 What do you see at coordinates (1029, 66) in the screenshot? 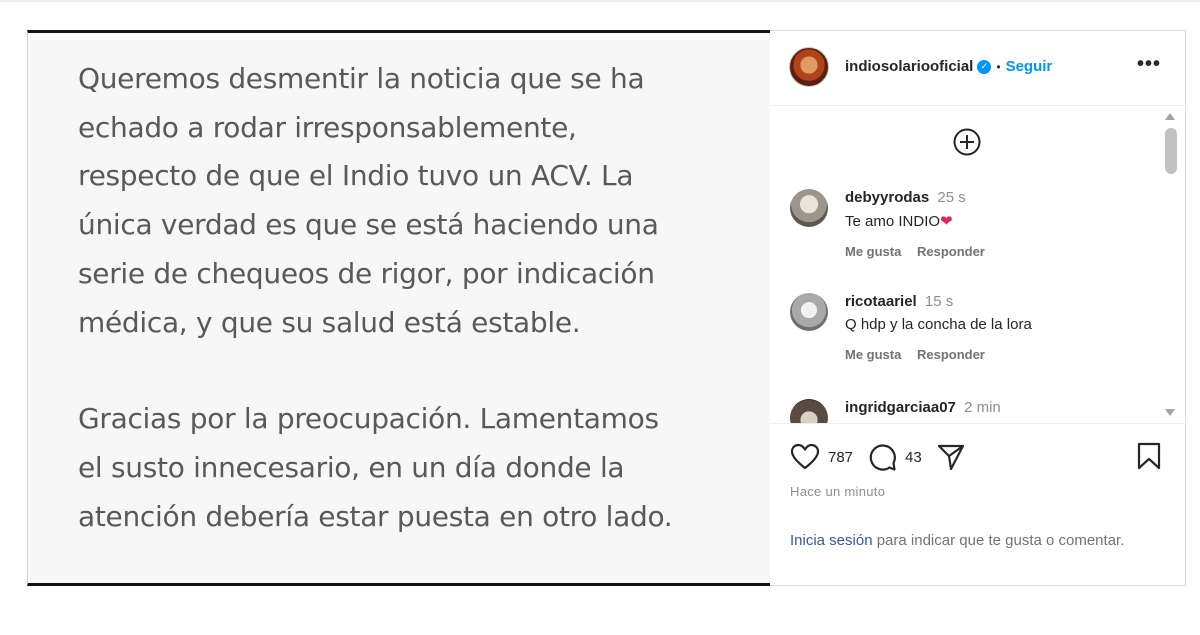
I see `follow-button: Seguir` at bounding box center [1029, 66].